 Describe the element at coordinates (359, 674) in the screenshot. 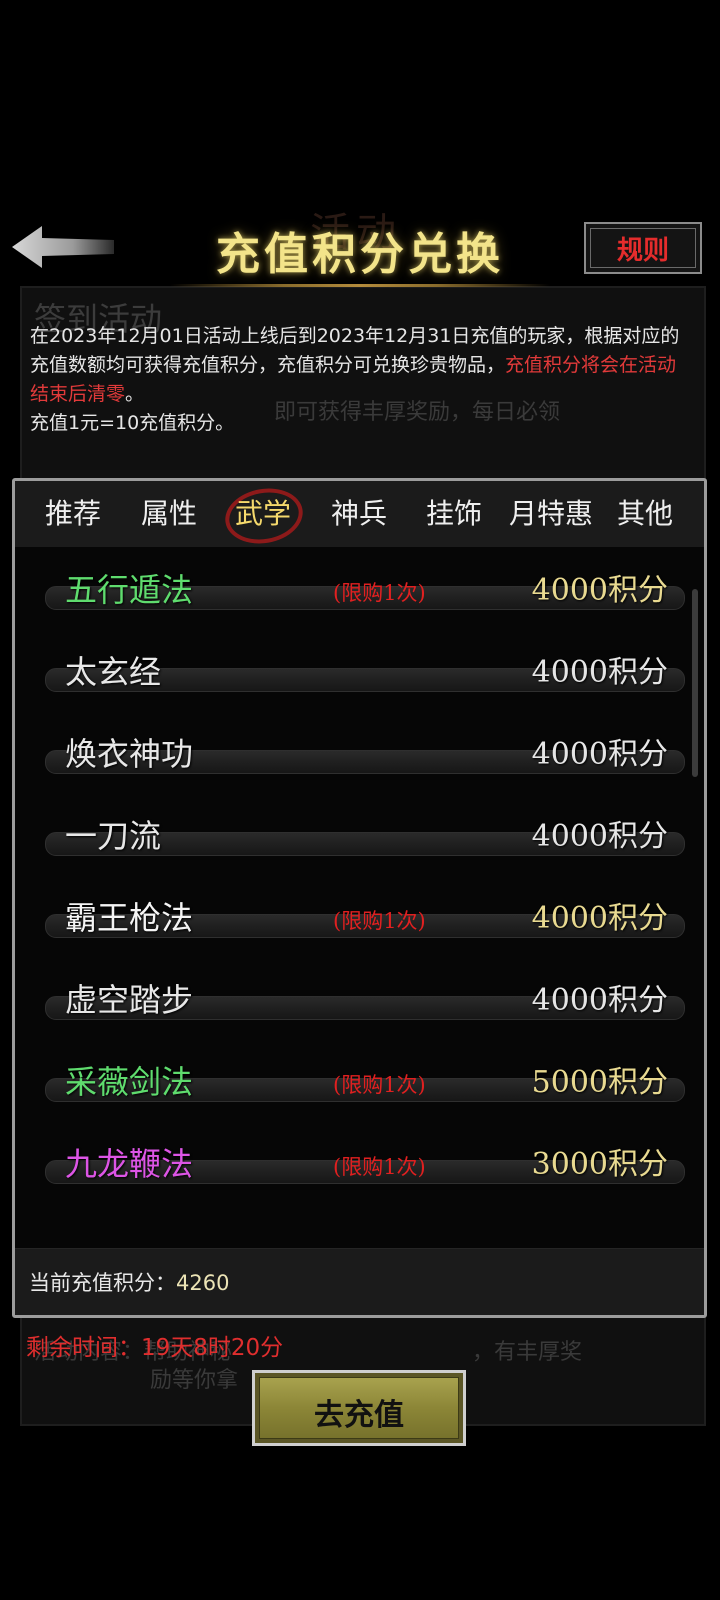

I see `list-item: 太玄经 4000积分` at that location.